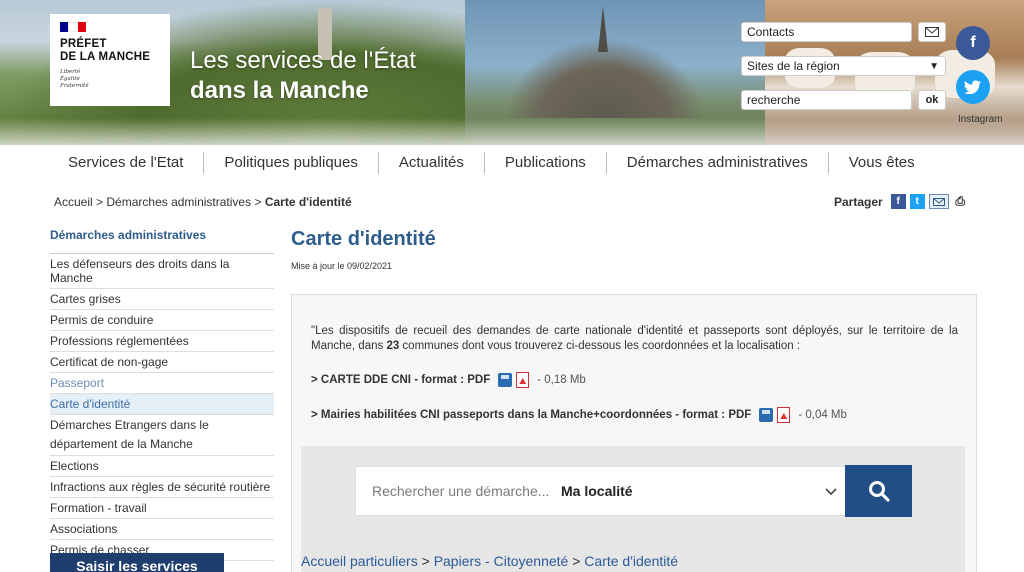 The image size is (1024, 572). I want to click on logo-motto: Liberté Égalité Fraternité, so click(74, 79).